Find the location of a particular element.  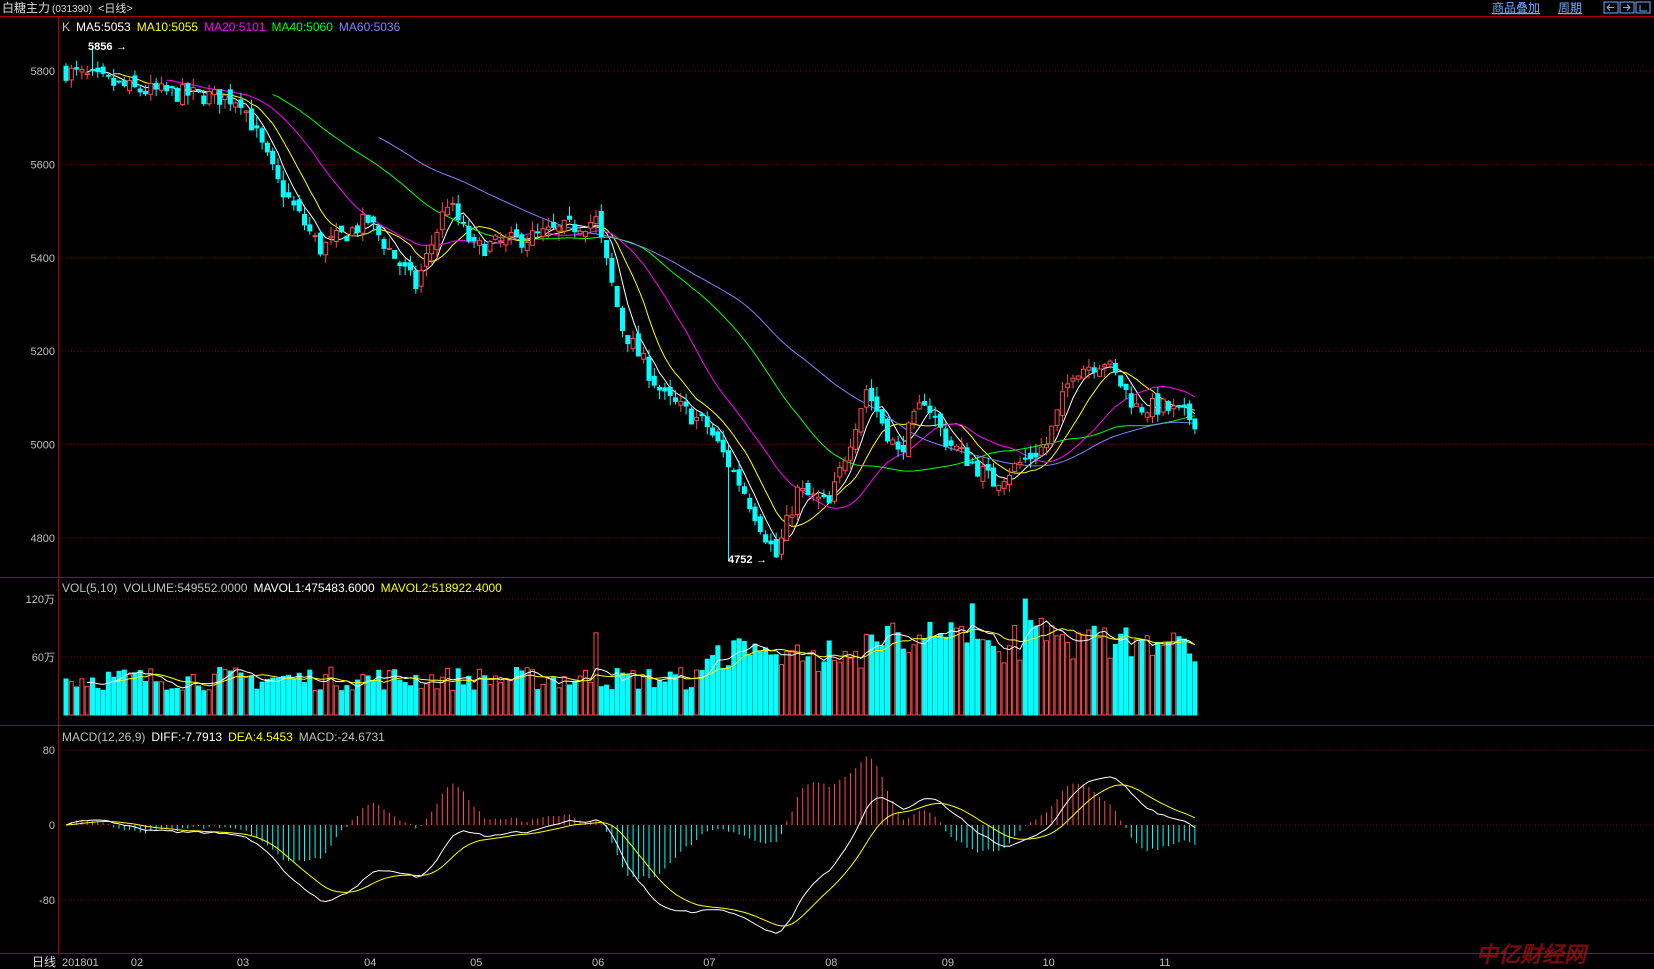

macd-tick-label: -80 is located at coordinates (47, 901).